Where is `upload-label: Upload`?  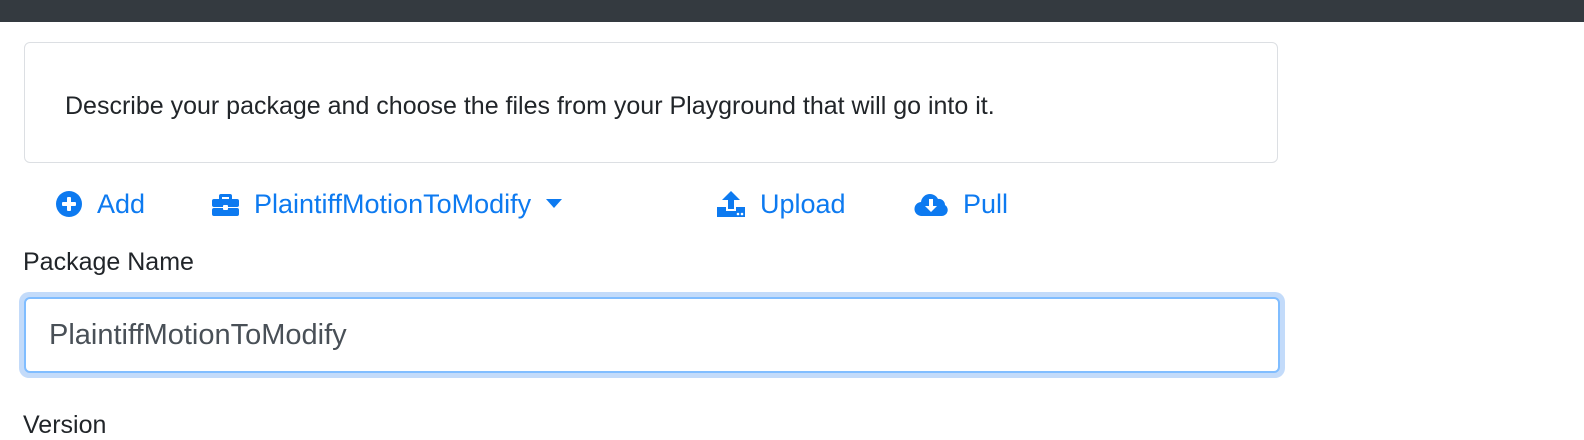 upload-label: Upload is located at coordinates (803, 204).